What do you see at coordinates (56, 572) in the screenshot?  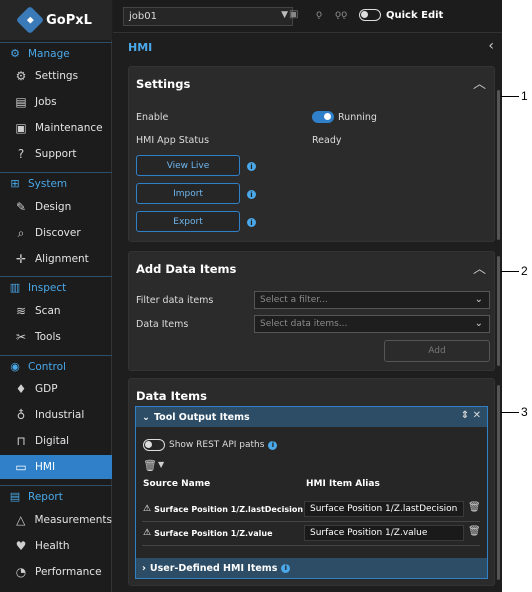 I see `sidebar-item-performance: ◔ Performance` at bounding box center [56, 572].